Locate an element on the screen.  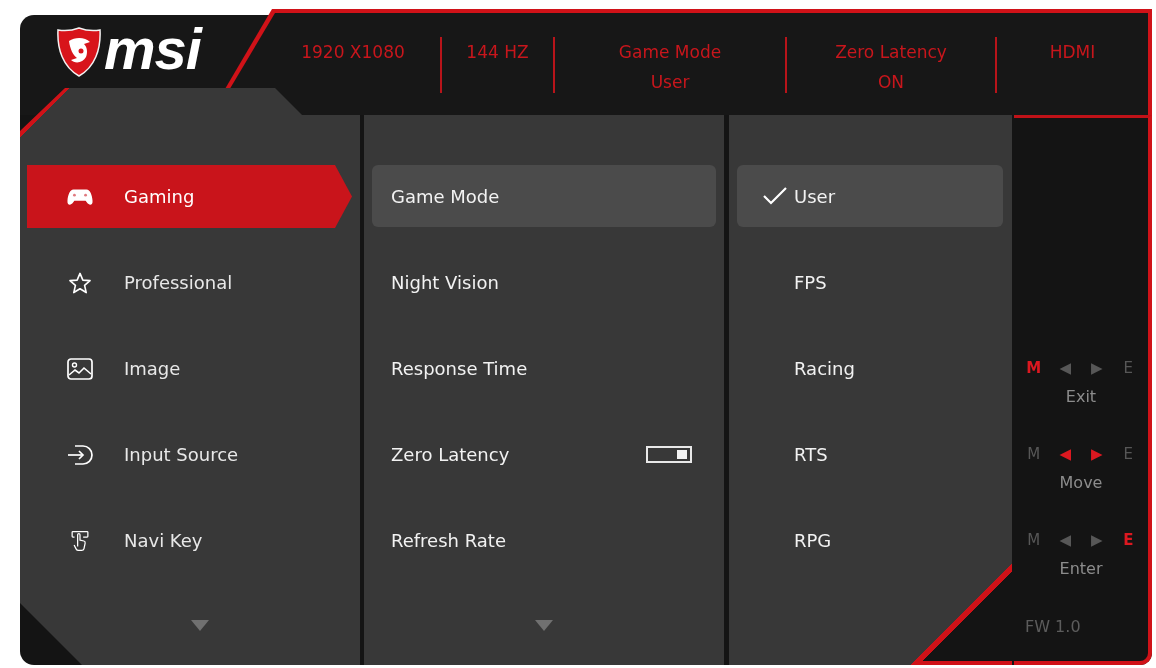
image-icon is located at coordinates (80, 368).